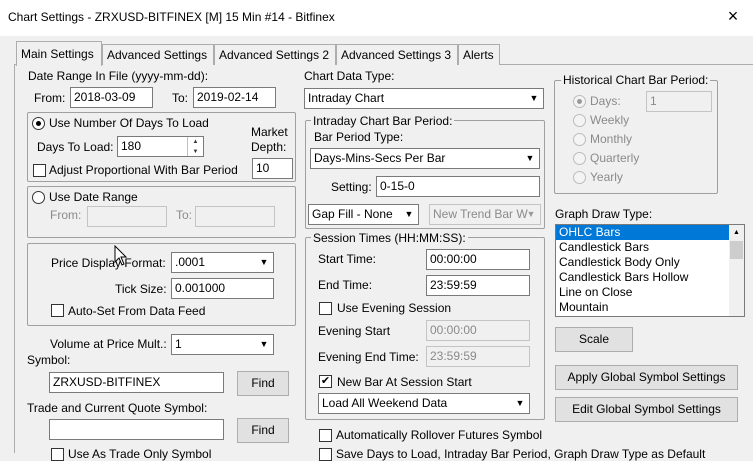  I want to click on list-item: Mountain, so click(650, 307).